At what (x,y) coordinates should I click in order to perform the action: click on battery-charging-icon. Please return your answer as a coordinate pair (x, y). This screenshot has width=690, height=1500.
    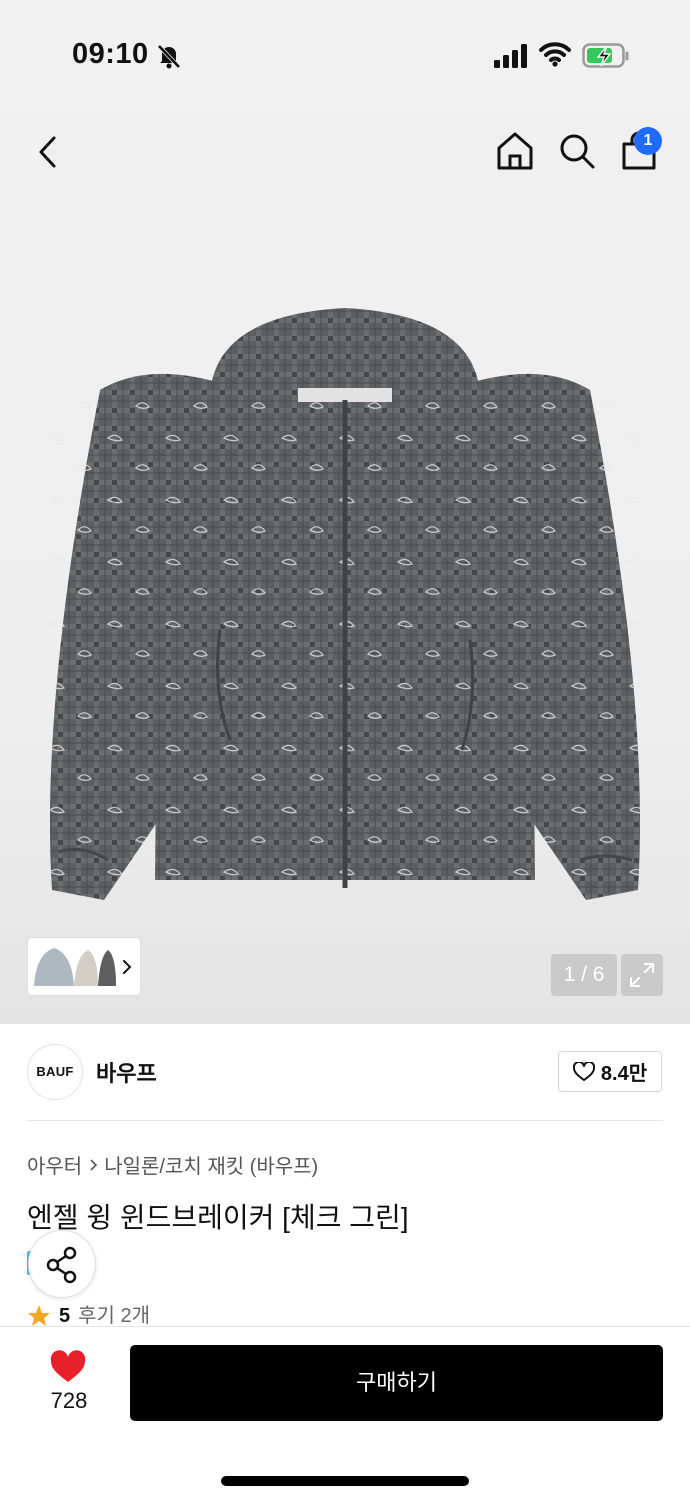
    Looking at the image, I should click on (605, 55).